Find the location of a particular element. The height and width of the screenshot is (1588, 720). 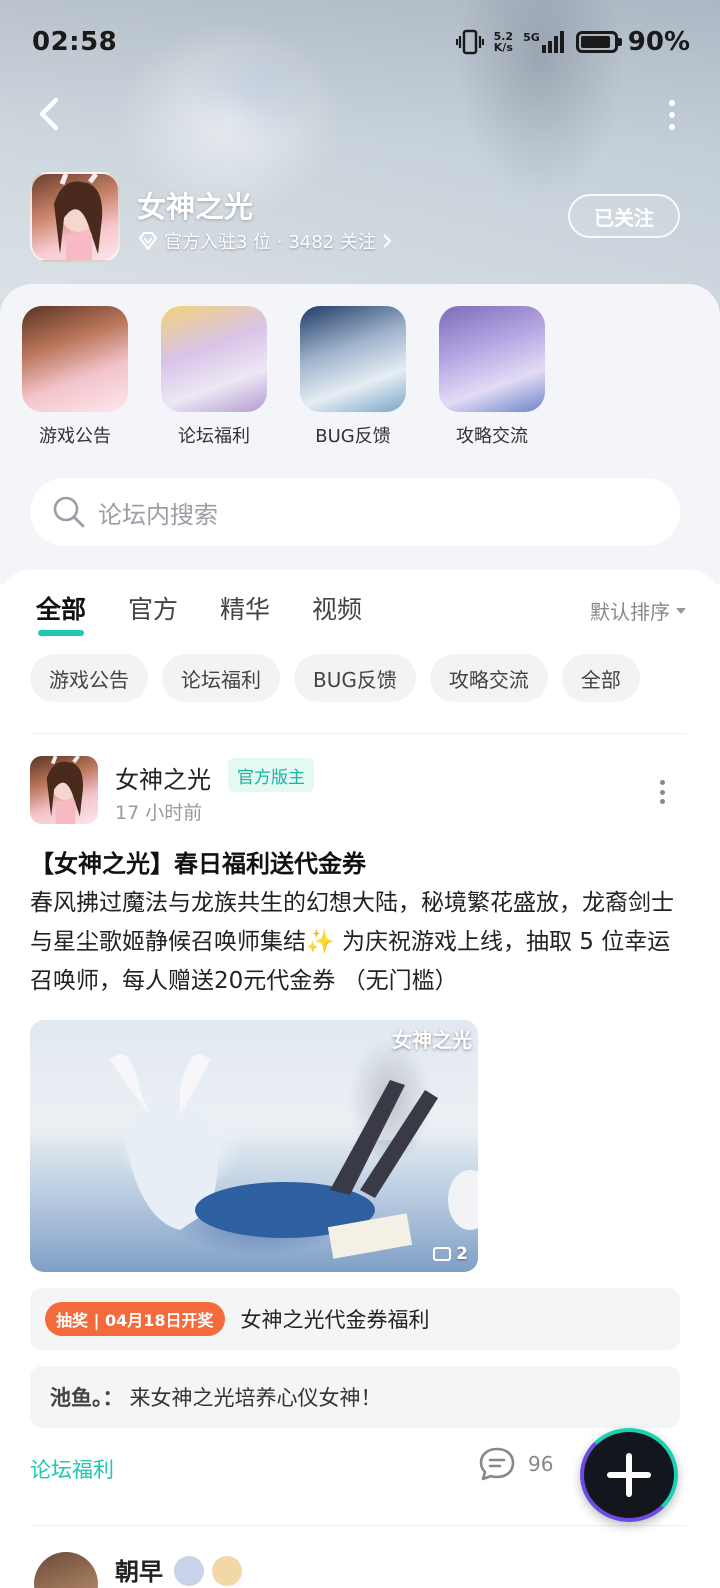

image-count: 2 is located at coordinates (450, 1254).